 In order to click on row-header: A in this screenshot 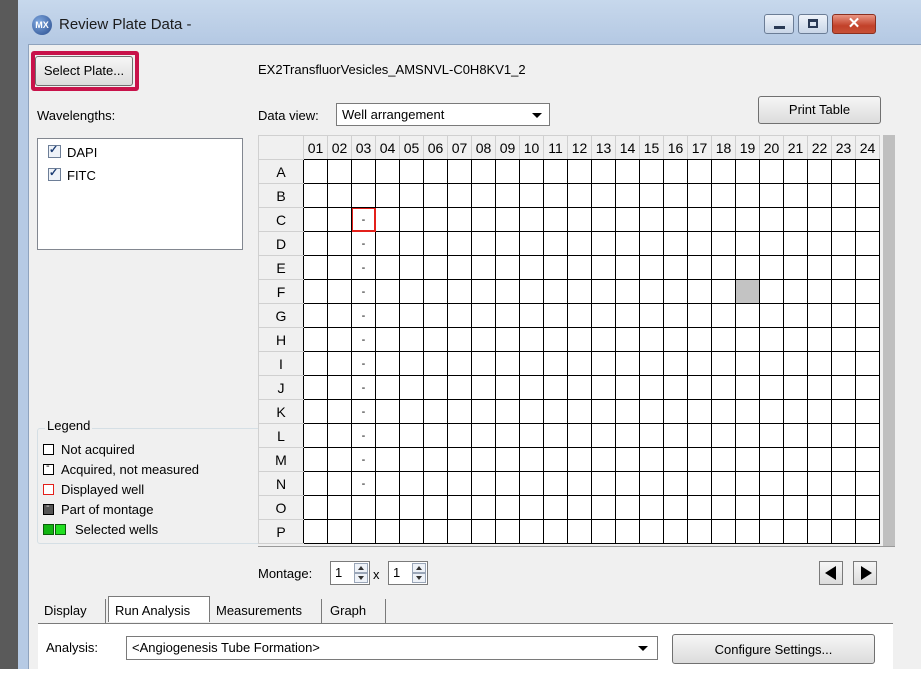, I will do `click(281, 171)`.